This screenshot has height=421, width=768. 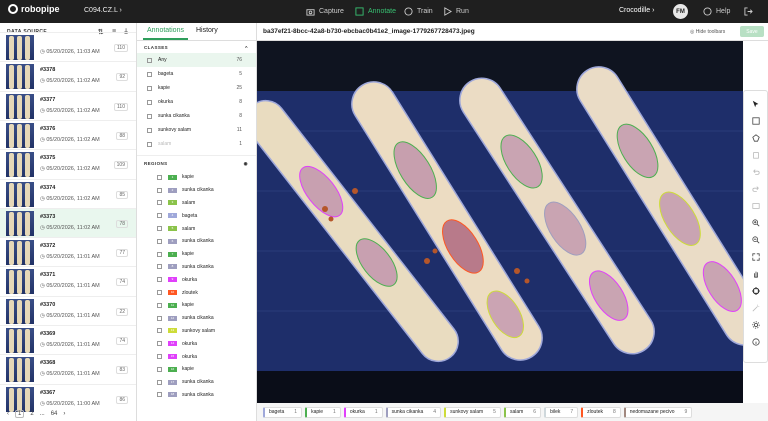 What do you see at coordinates (196, 144) in the screenshot?
I see `class-item: salam 1` at bounding box center [196, 144].